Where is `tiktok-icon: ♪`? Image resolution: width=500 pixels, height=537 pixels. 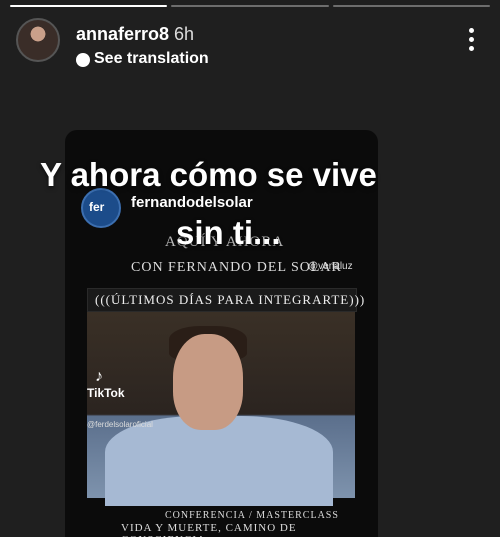
tiktok-icon: ♪ is located at coordinates (99, 376).